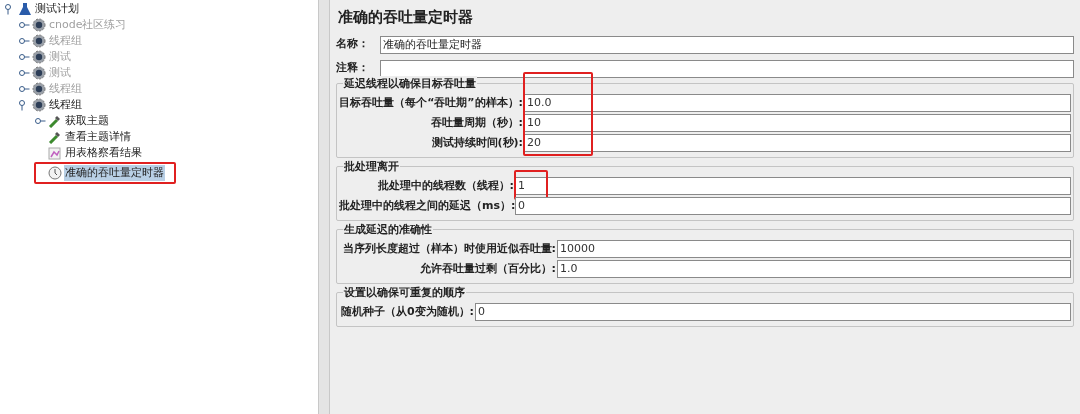 Image resolution: width=1080 pixels, height=414 pixels. Describe the element at coordinates (797, 103) in the screenshot. I see `value-field: 10.0` at that location.